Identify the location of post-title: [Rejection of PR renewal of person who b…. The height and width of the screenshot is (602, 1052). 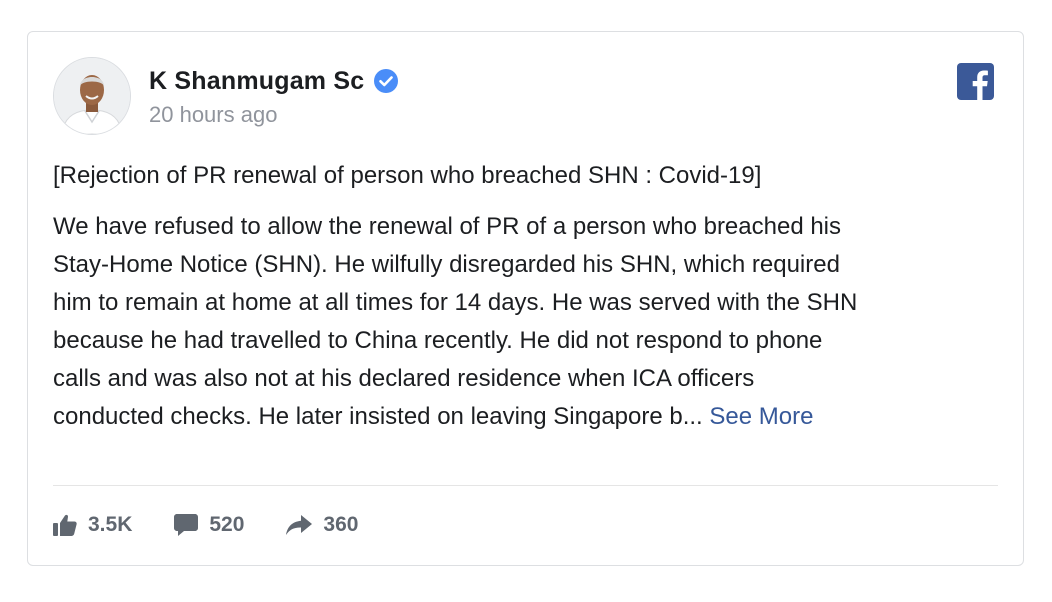
(407, 175).